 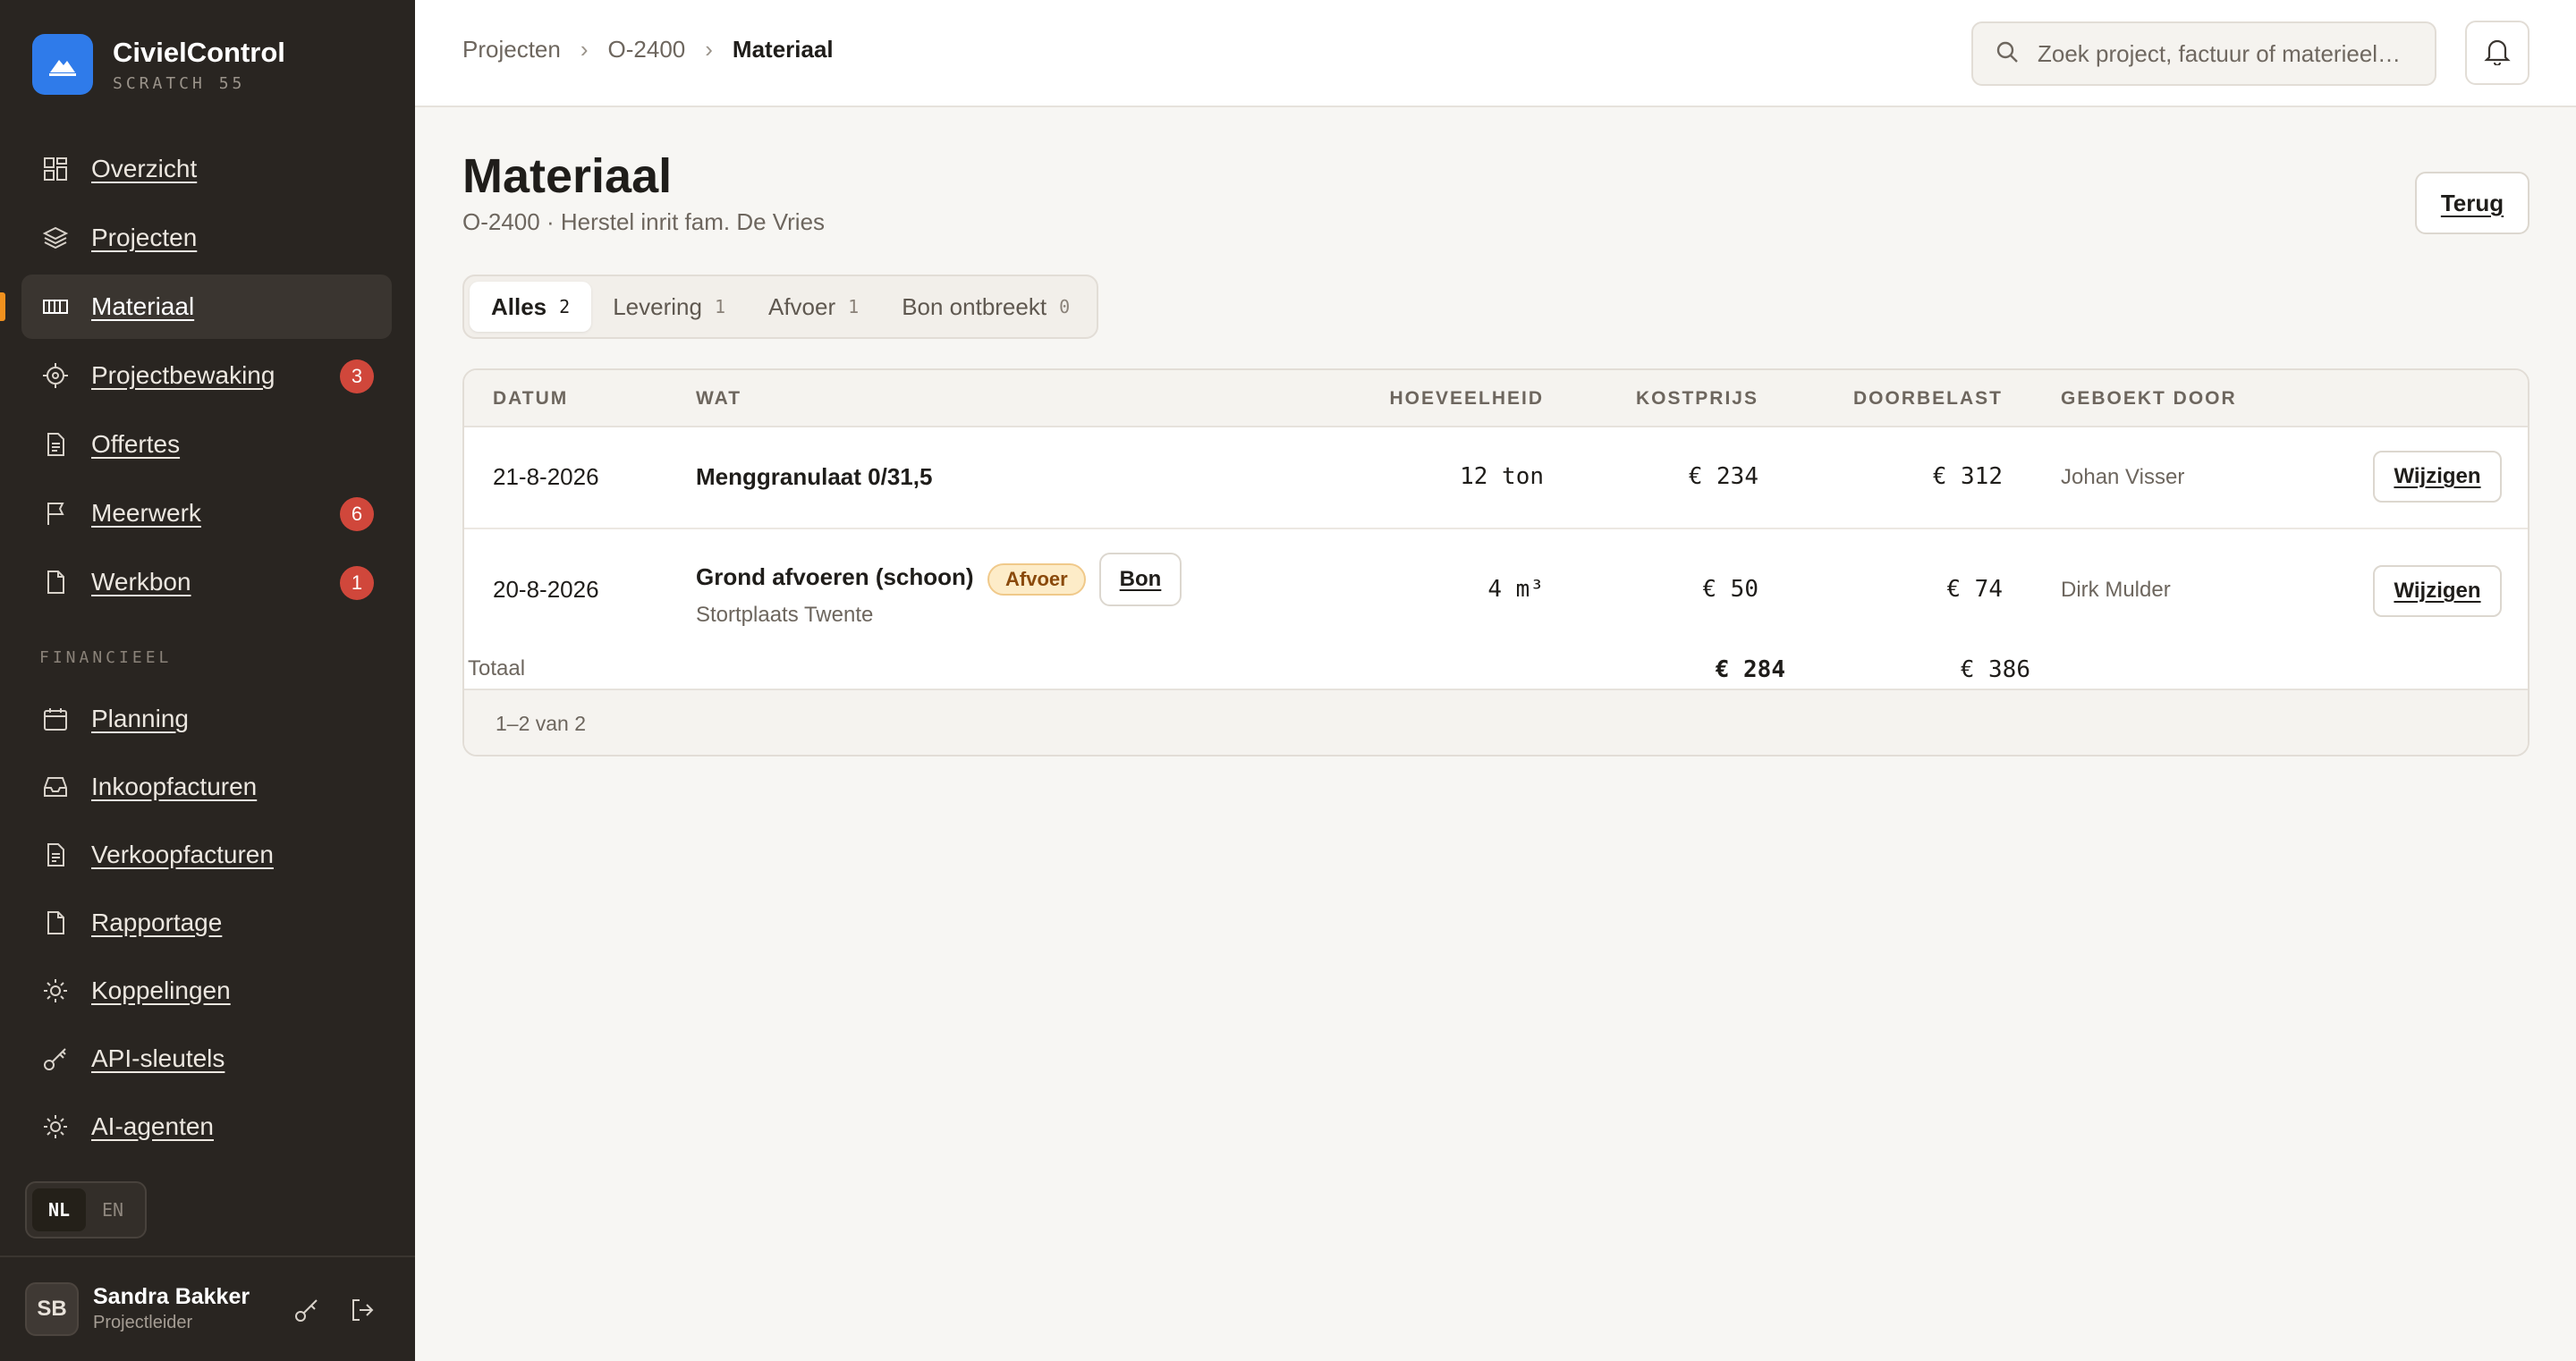 What do you see at coordinates (2116, 590) in the screenshot?
I see `cell-geboekt-door: Dirk Mulder` at bounding box center [2116, 590].